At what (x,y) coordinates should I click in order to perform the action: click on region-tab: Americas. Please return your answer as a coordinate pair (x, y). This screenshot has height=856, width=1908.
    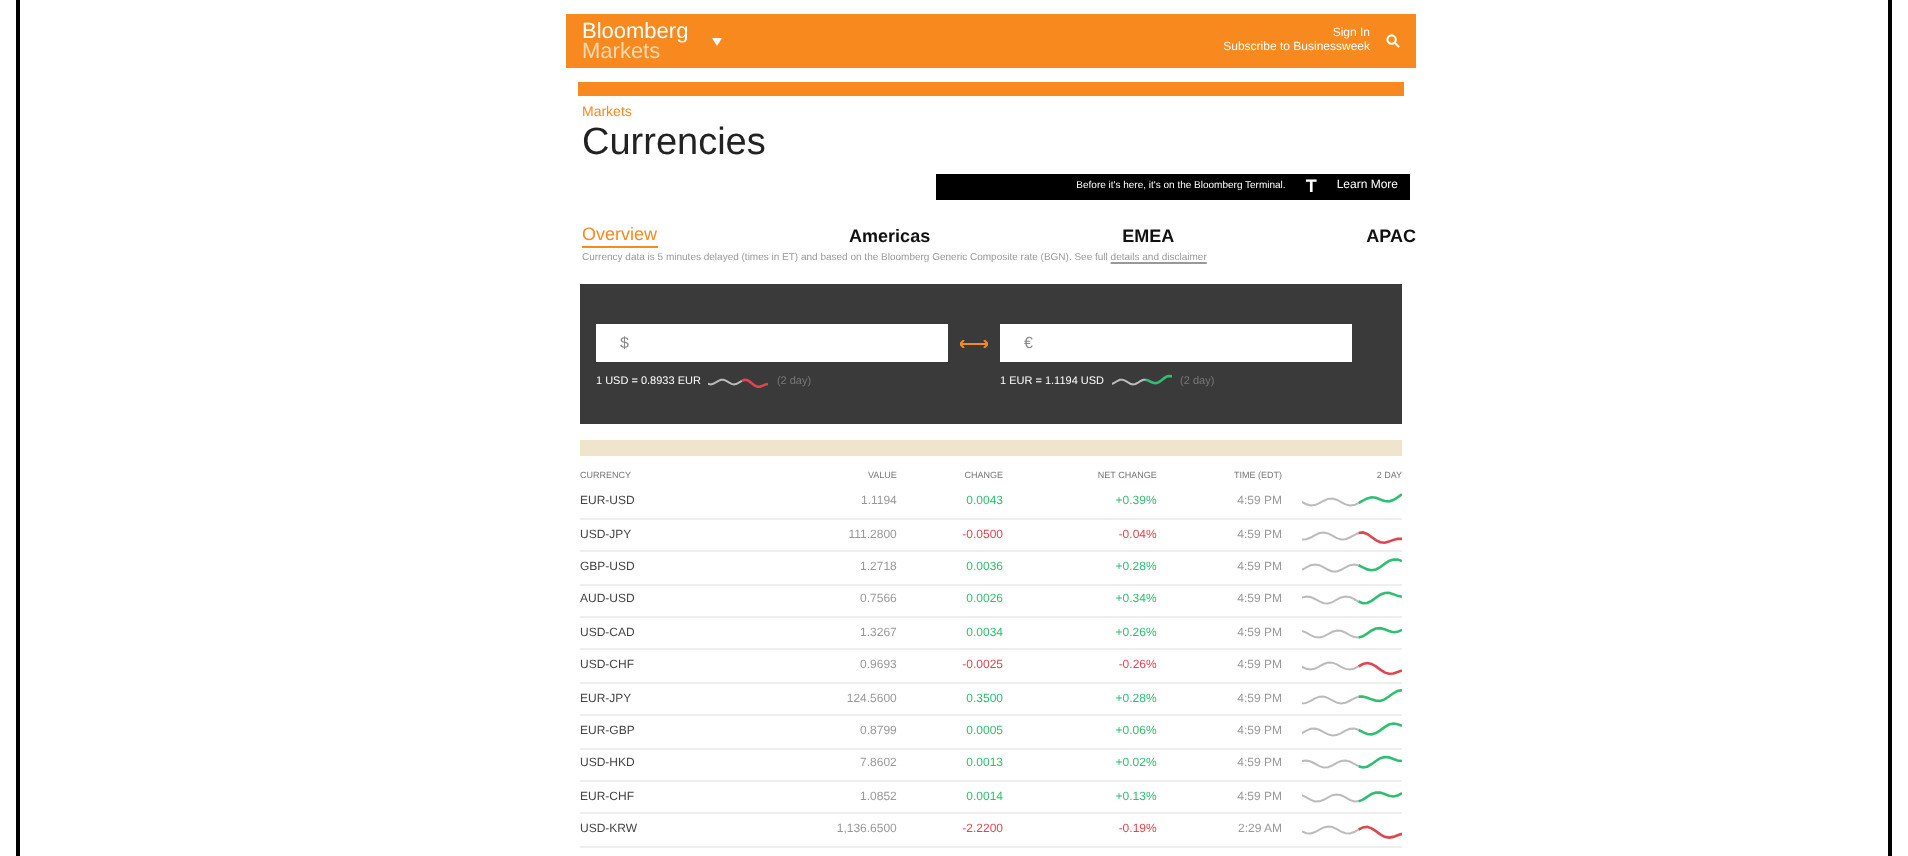
    Looking at the image, I should click on (890, 237).